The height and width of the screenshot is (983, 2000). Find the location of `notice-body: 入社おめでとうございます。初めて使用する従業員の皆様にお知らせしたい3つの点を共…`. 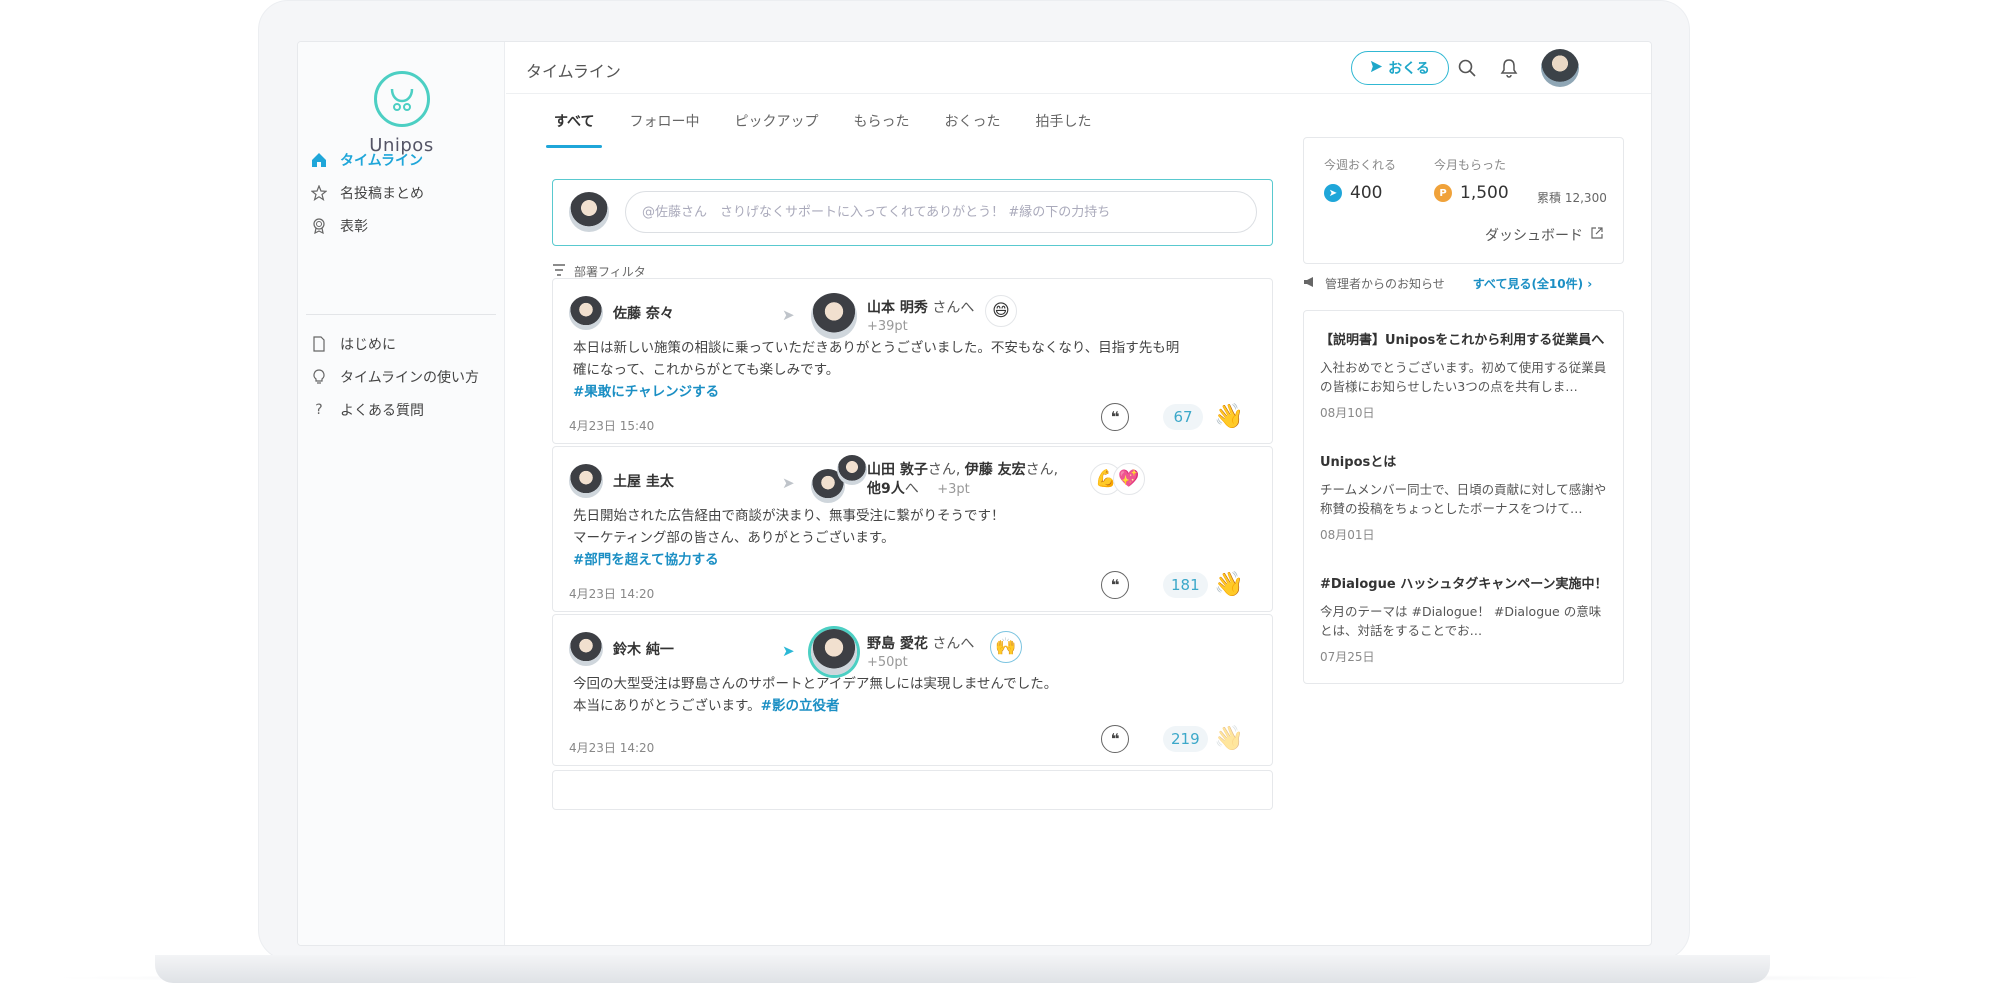

notice-body: 入社おめでとうございます。初めて使用する従業員の皆様にお知らせしたい3つの点を共… is located at coordinates (1463, 377).